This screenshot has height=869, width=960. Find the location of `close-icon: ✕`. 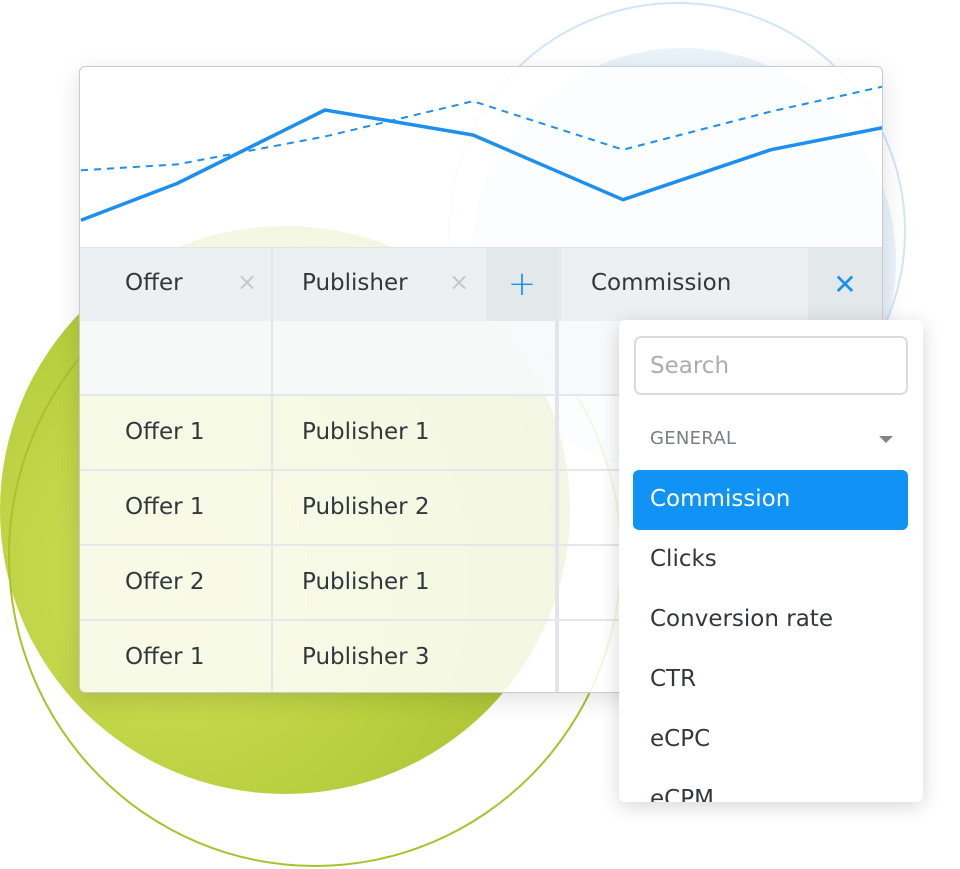

close-icon: ✕ is located at coordinates (845, 284).